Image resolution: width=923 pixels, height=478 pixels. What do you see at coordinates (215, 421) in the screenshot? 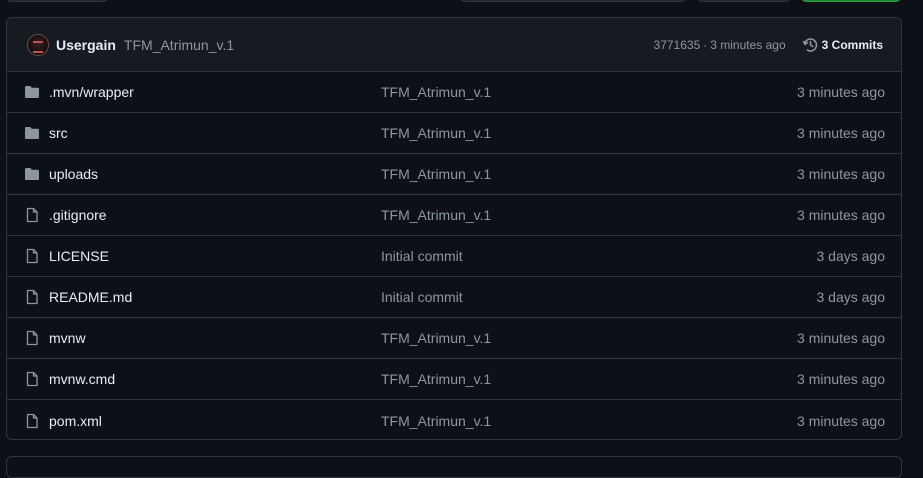
I see `file-name: pom.xml` at bounding box center [215, 421].